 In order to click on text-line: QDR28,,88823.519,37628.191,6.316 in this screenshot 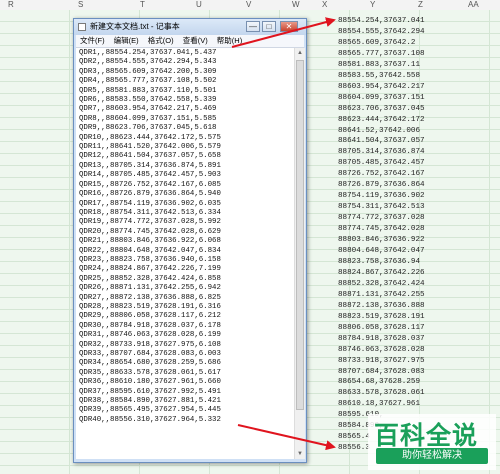, I will do `click(150, 306)`.